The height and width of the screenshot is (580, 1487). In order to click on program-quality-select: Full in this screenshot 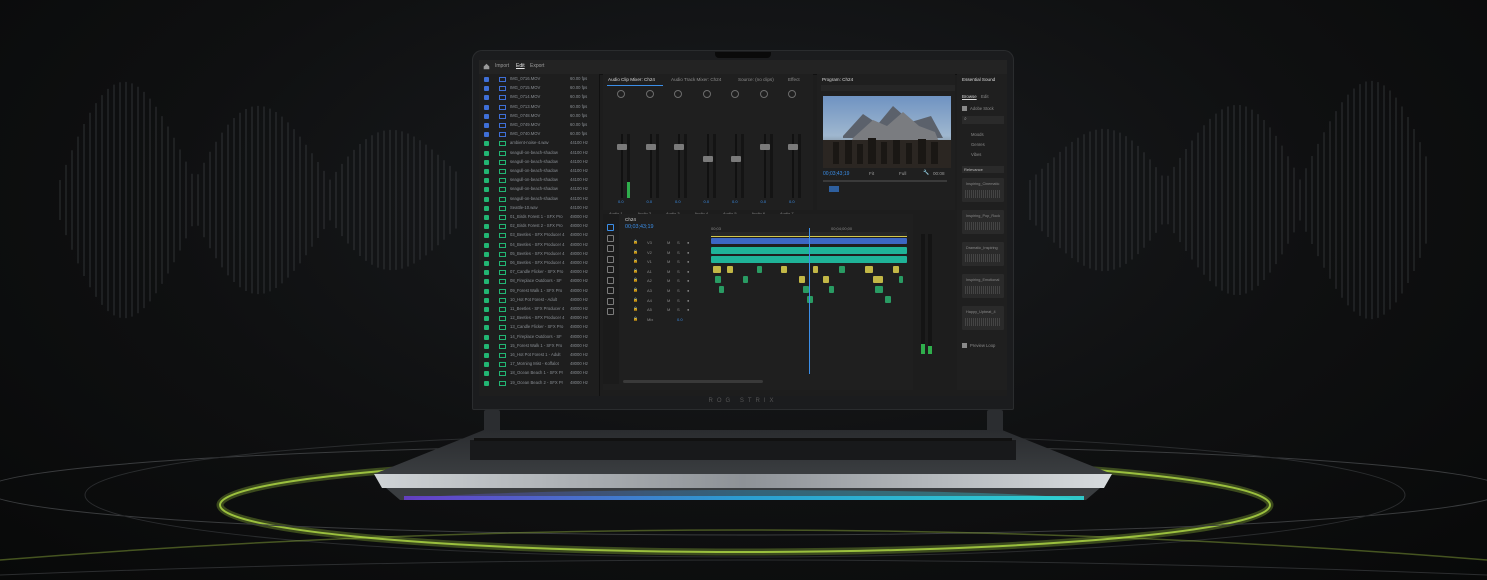, I will do `click(902, 173)`.